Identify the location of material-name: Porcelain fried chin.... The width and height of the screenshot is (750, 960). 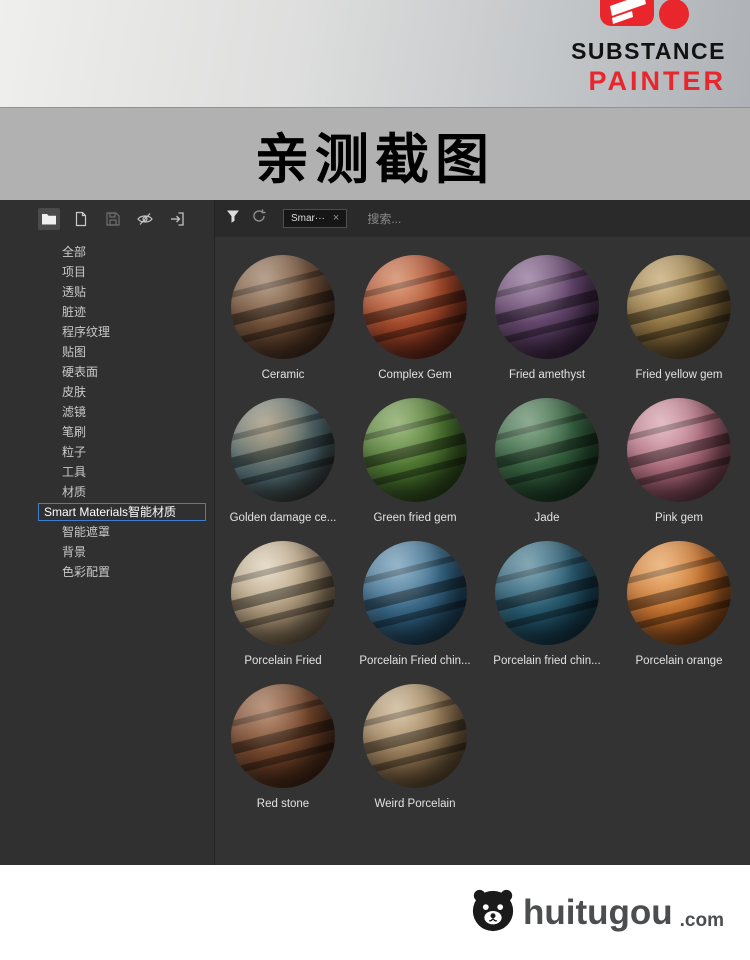
(547, 661).